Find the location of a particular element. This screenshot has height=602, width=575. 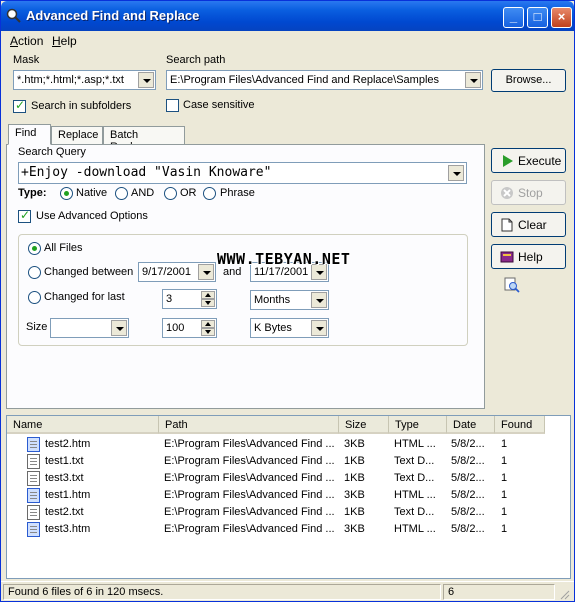

date-from-picker: 9/17/2001 is located at coordinates (177, 272).